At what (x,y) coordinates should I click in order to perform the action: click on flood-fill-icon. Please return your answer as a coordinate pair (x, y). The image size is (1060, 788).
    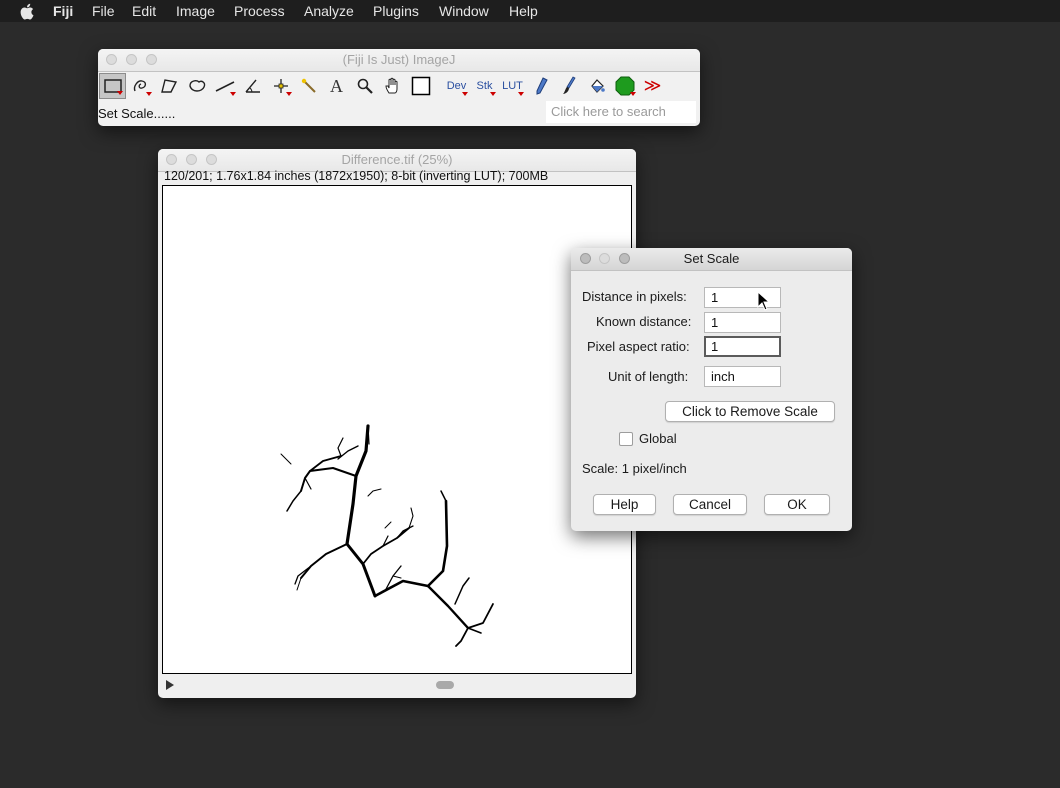
    Looking at the image, I should click on (596, 86).